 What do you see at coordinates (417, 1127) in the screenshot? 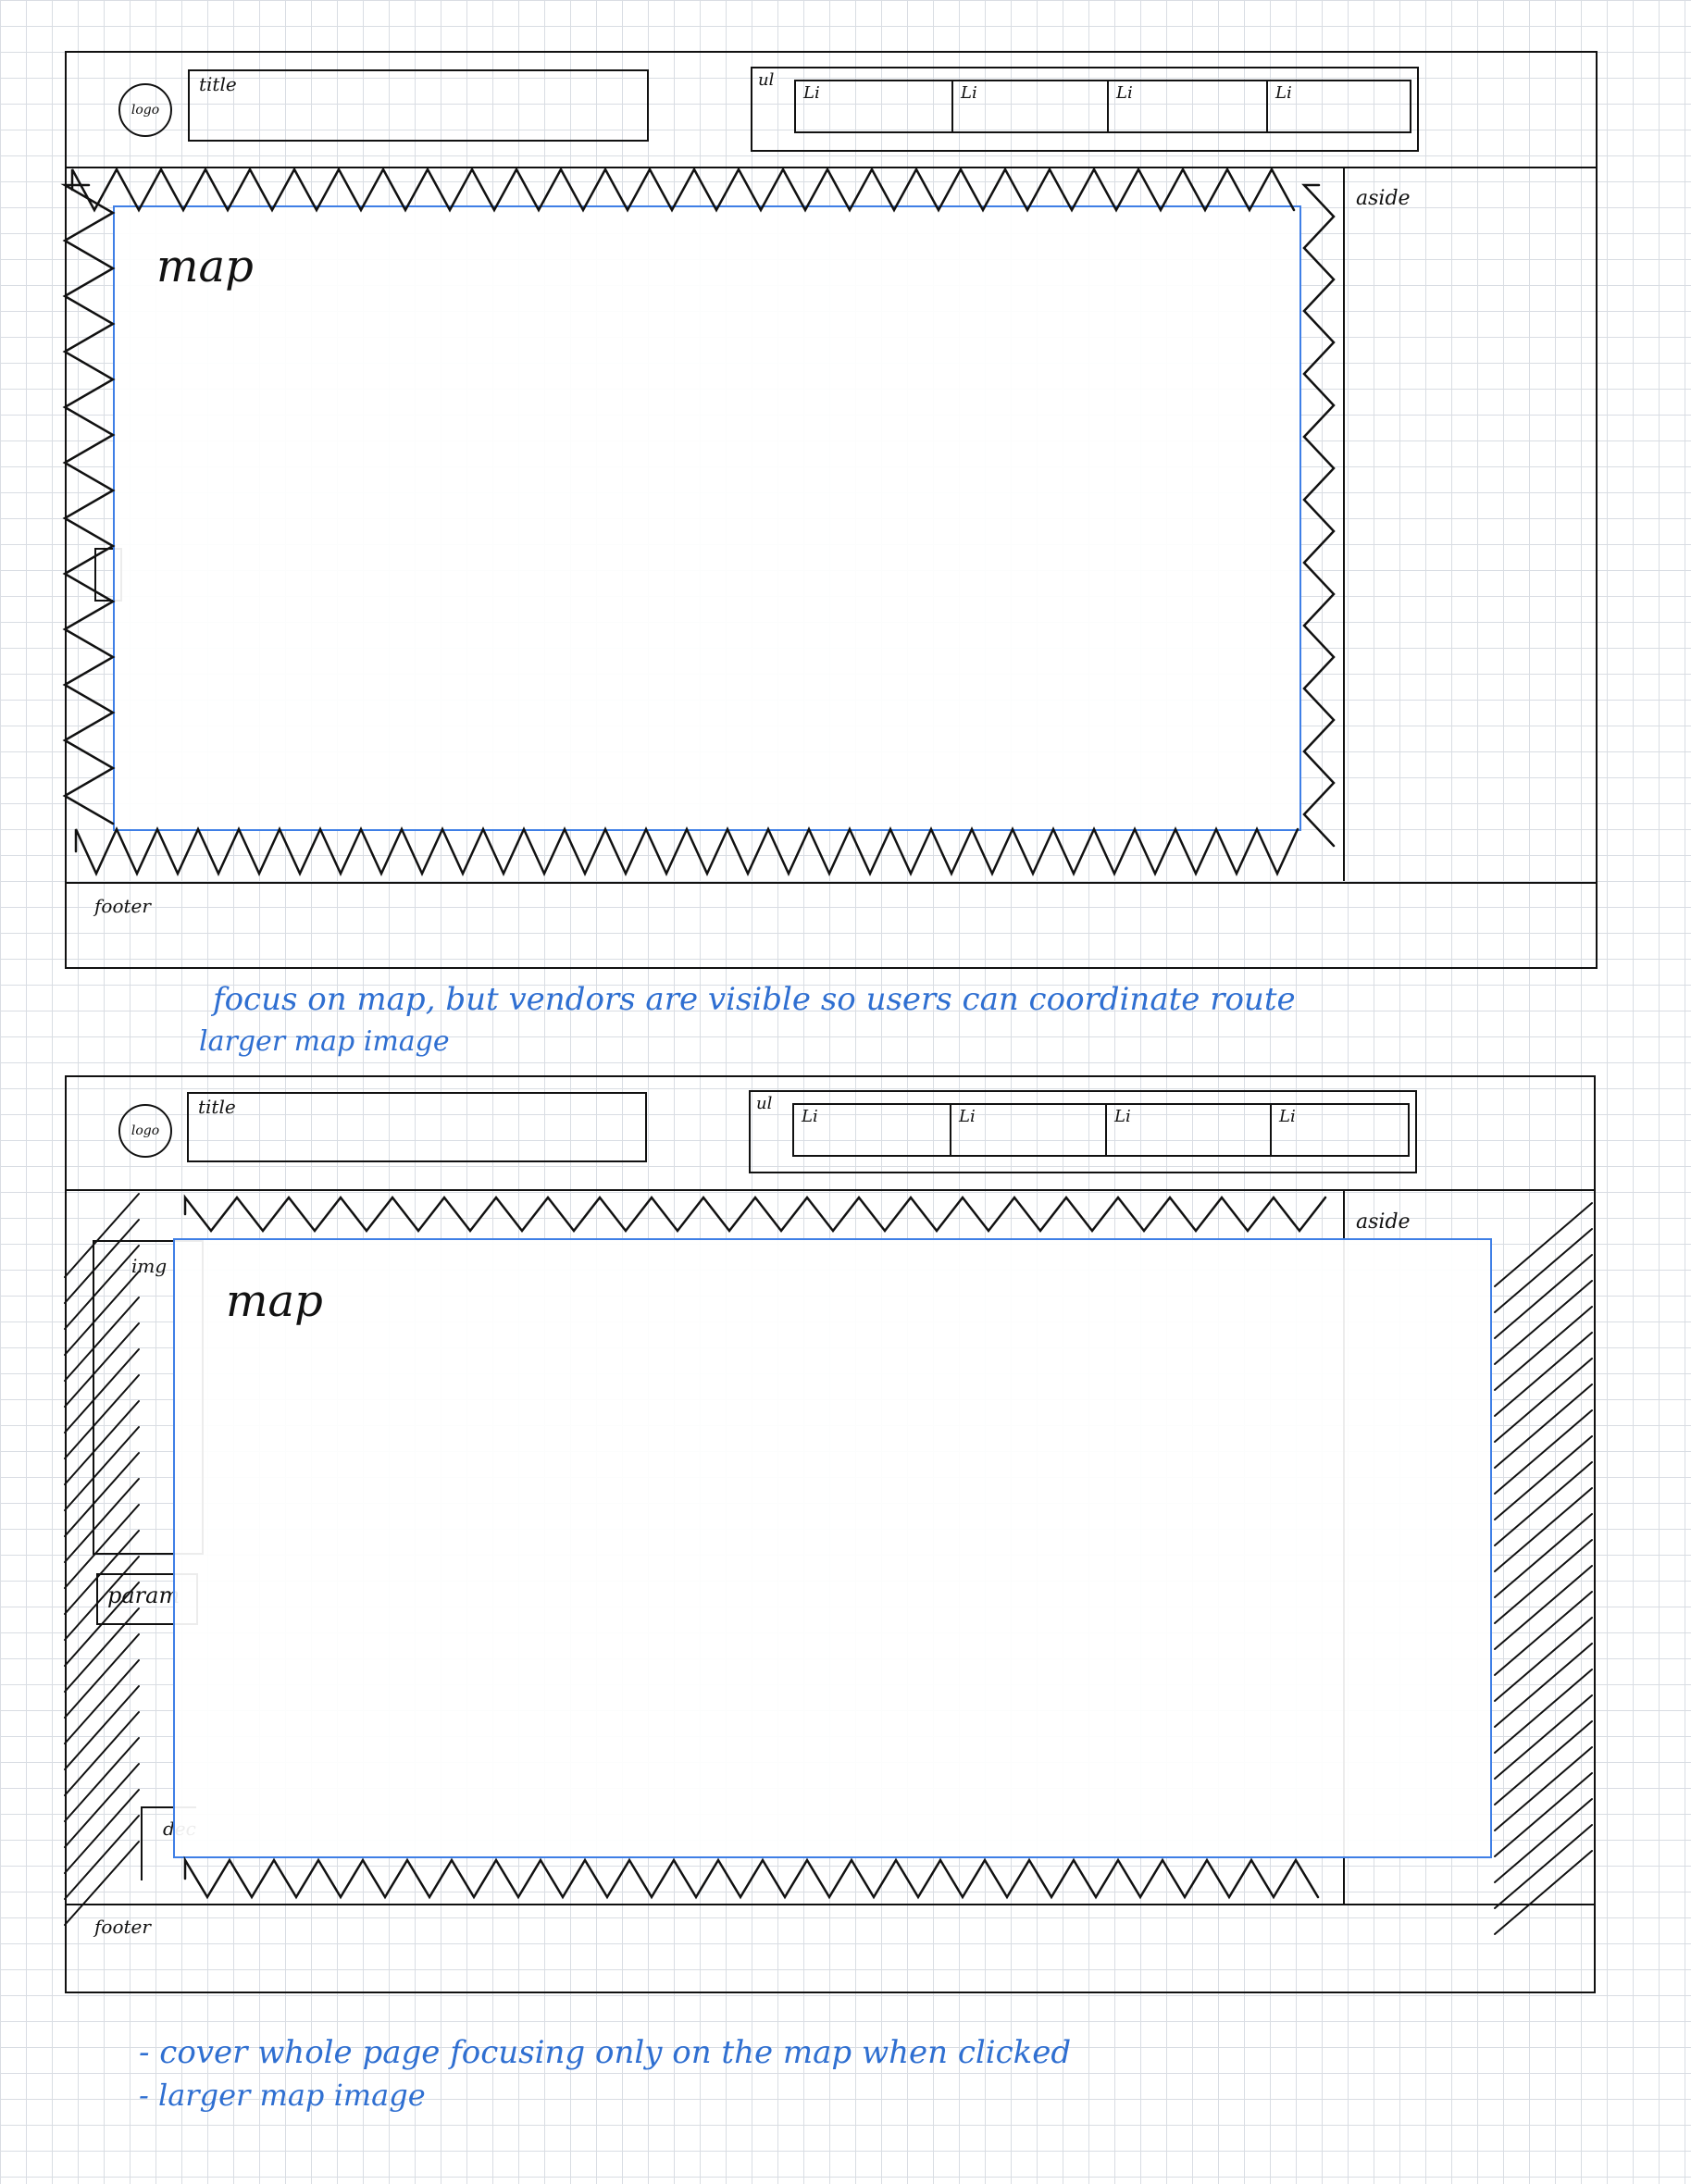
I see `title-box-2: title` at bounding box center [417, 1127].